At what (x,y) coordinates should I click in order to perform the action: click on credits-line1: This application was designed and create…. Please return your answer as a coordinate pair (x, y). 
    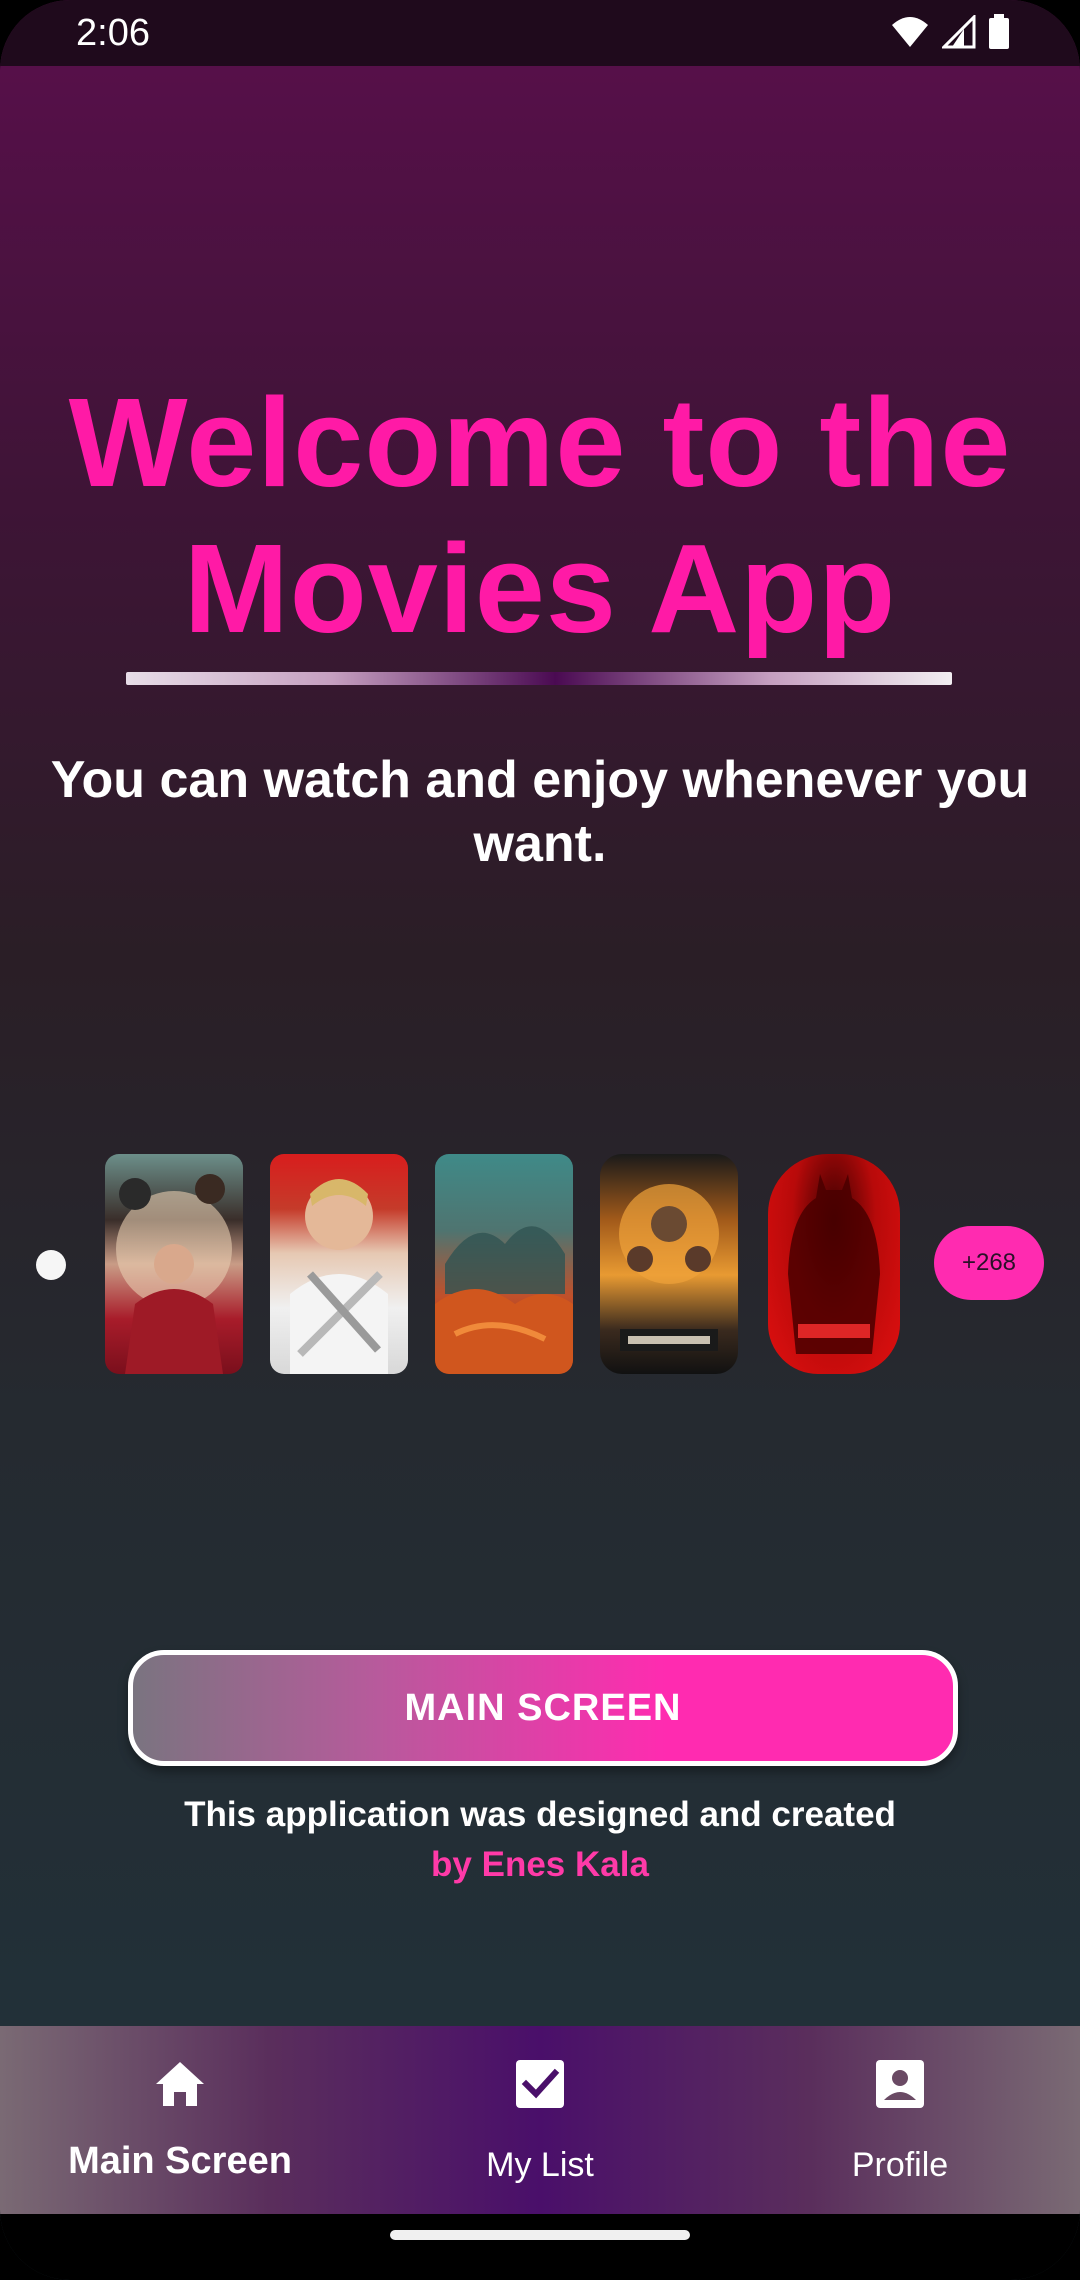
    Looking at the image, I should click on (540, 1814).